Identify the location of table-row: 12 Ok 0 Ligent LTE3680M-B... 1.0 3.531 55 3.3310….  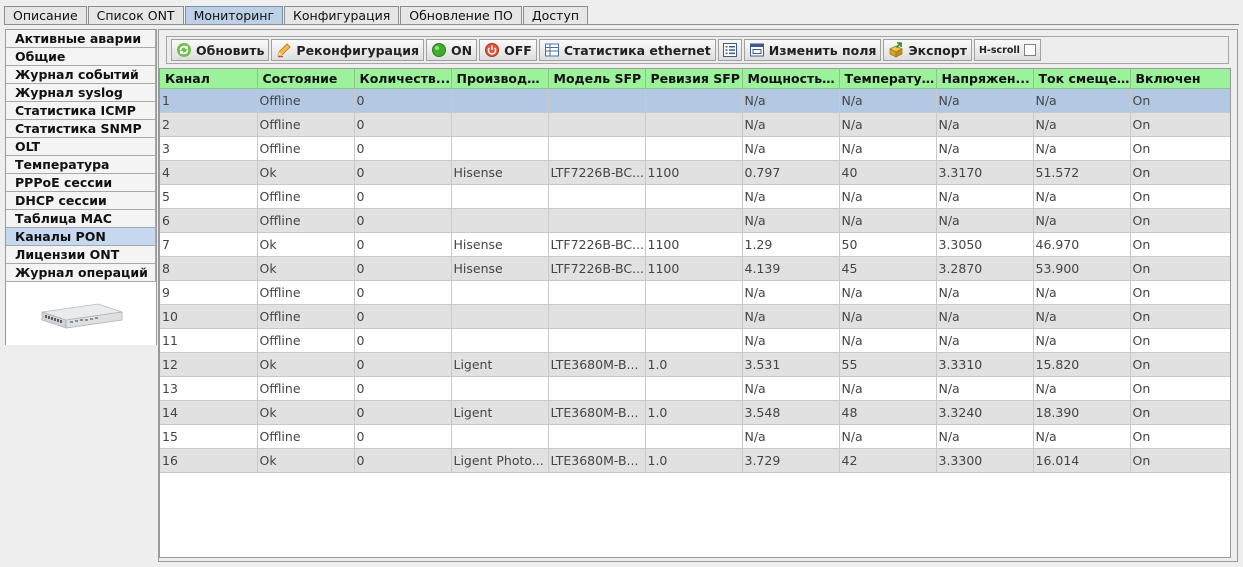
(695, 364).